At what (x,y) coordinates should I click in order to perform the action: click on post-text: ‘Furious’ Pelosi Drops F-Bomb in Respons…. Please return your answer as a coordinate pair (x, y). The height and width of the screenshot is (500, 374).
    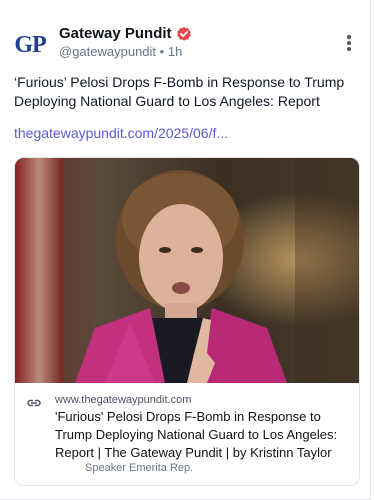
    Looking at the image, I should click on (179, 91).